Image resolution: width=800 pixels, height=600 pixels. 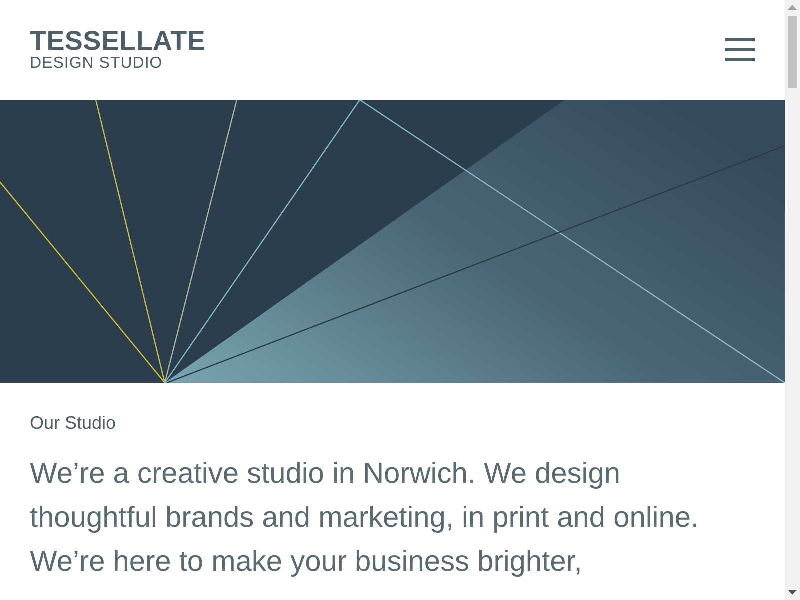 I want to click on scrollbar-thumb, so click(x=792, y=52).